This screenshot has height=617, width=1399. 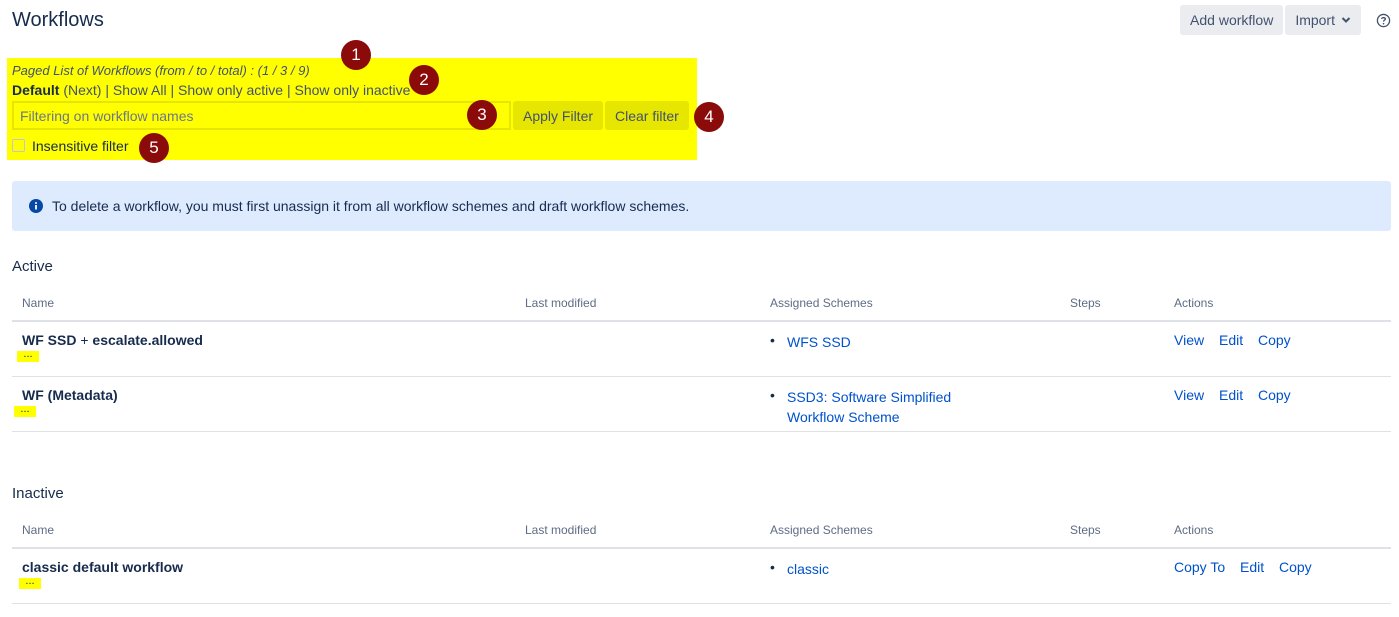 I want to click on import-button-label: Import, so click(x=1315, y=20).